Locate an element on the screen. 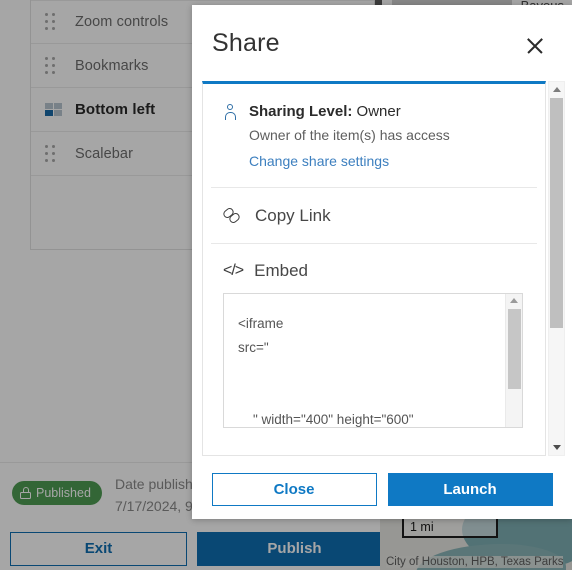 The width and height of the screenshot is (572, 570). close-icon is located at coordinates (535, 46).